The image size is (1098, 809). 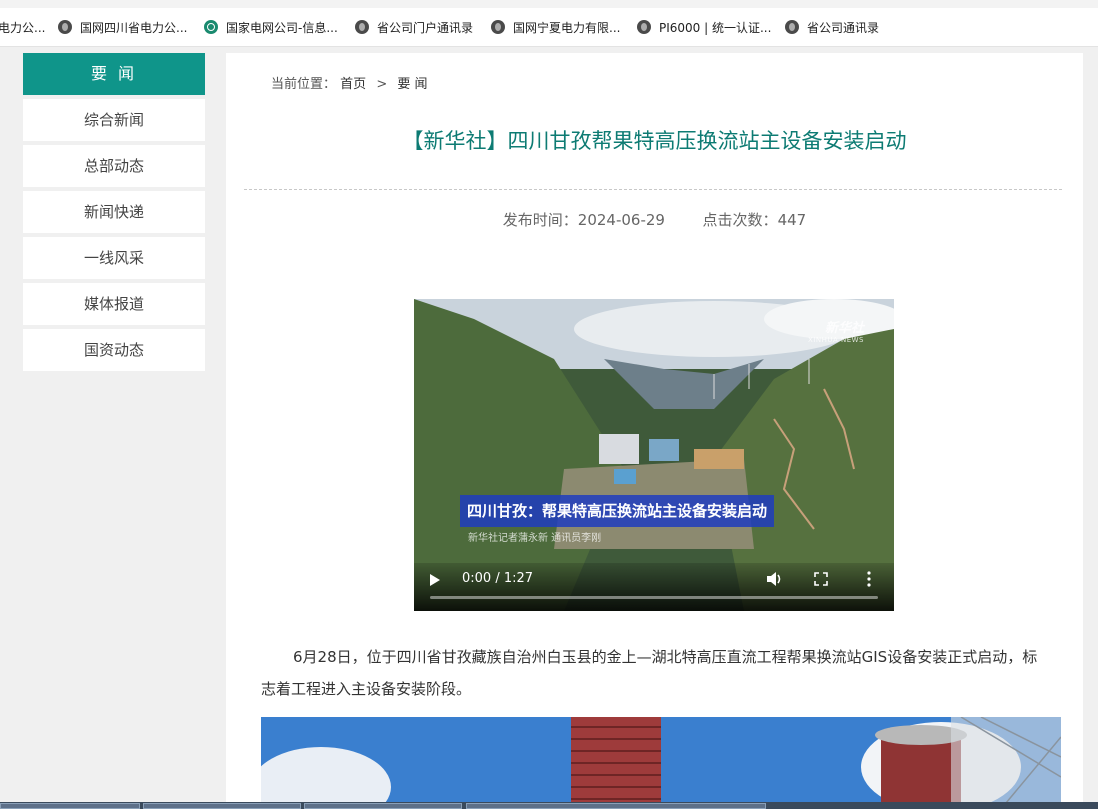 I want to click on breadcrumb: 当前位置： 首页 > 要 闻, so click(x=349, y=82).